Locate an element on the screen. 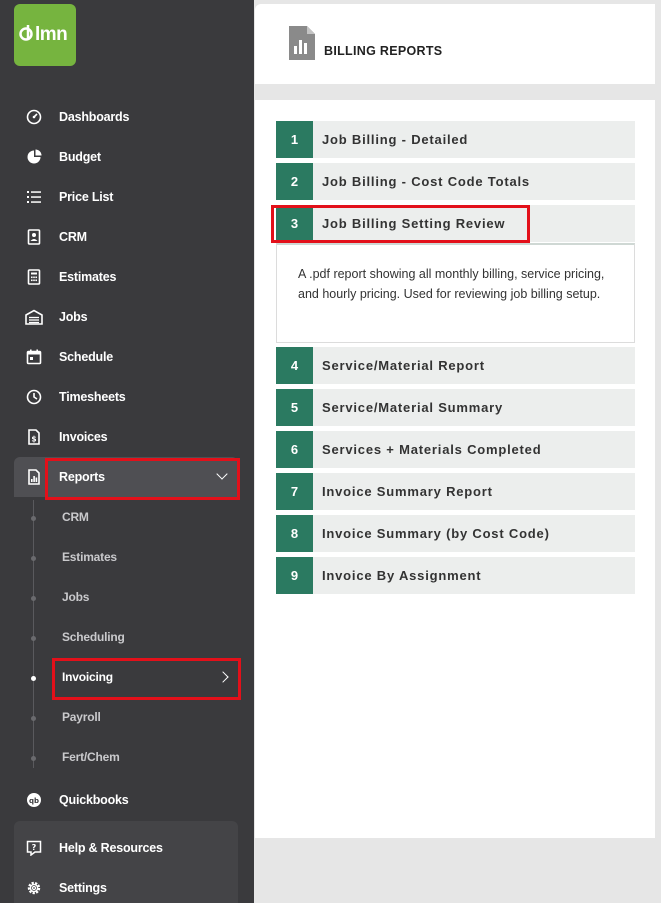 The height and width of the screenshot is (903, 661). report-number: 9 is located at coordinates (294, 575).